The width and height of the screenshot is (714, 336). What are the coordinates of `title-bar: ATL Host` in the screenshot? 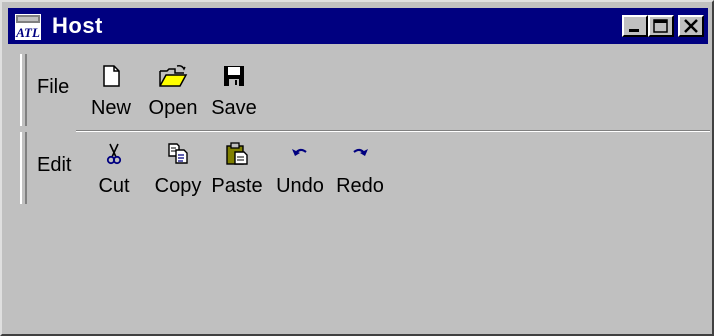 It's located at (358, 26).